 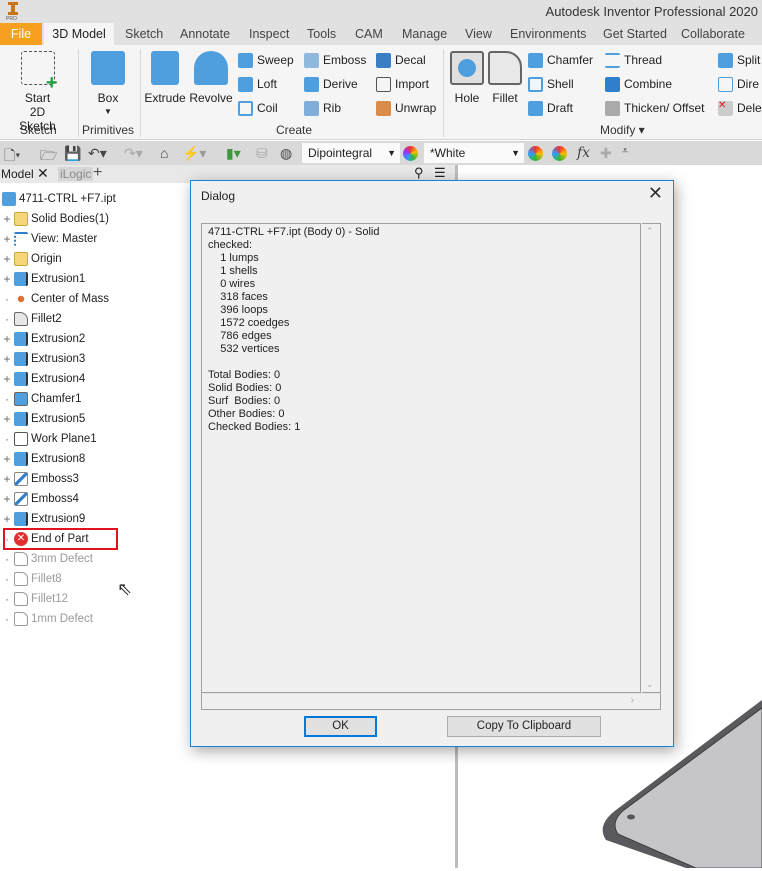 I want to click on tree-item: · Fillet8, so click(x=31, y=579).